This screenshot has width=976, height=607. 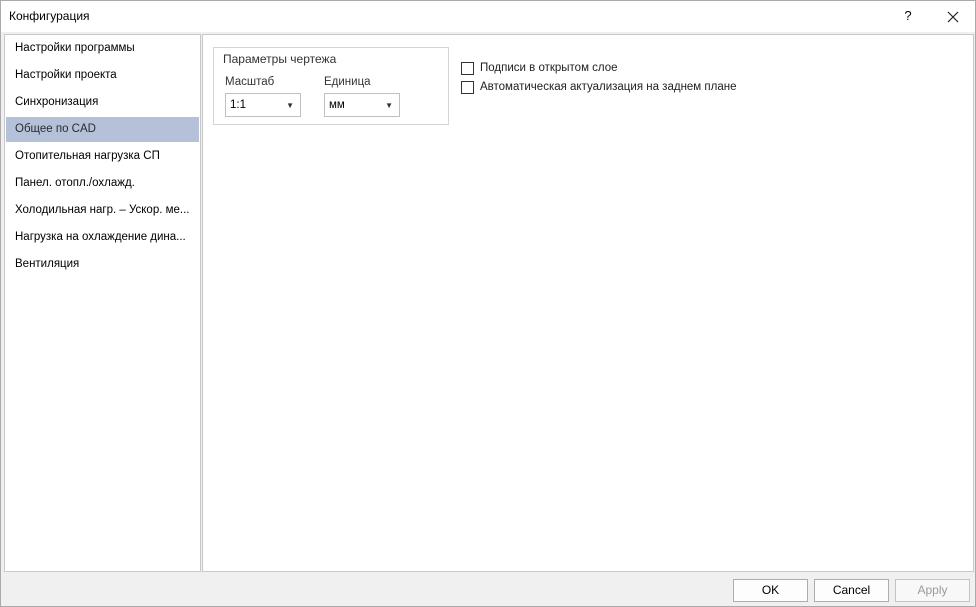 What do you see at coordinates (238, 105) in the screenshot?
I see `scale-value: 1:1` at bounding box center [238, 105].